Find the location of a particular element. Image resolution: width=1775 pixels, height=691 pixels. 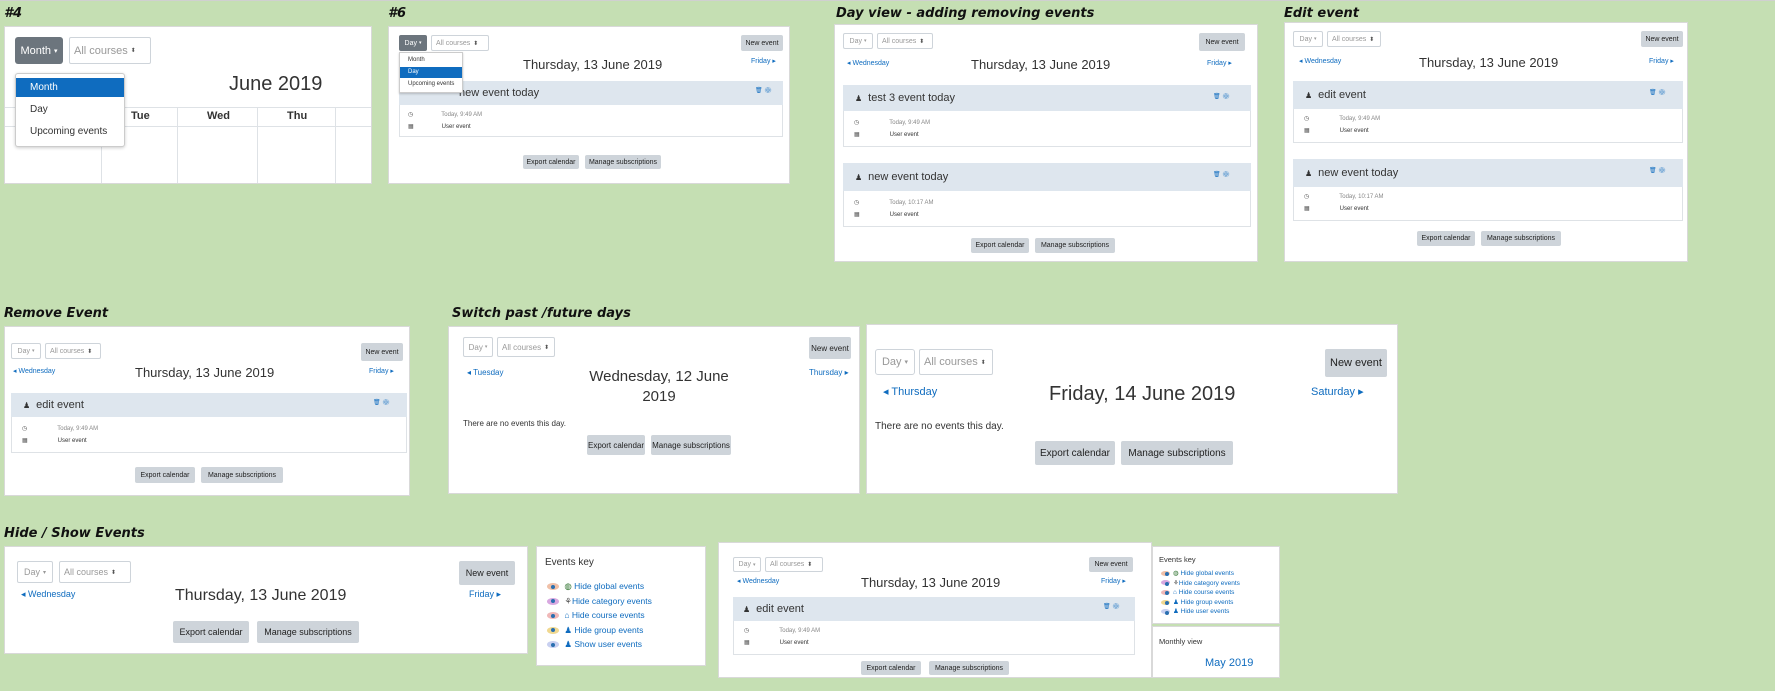

monthly-view-month: May 2019 is located at coordinates (1229, 663).